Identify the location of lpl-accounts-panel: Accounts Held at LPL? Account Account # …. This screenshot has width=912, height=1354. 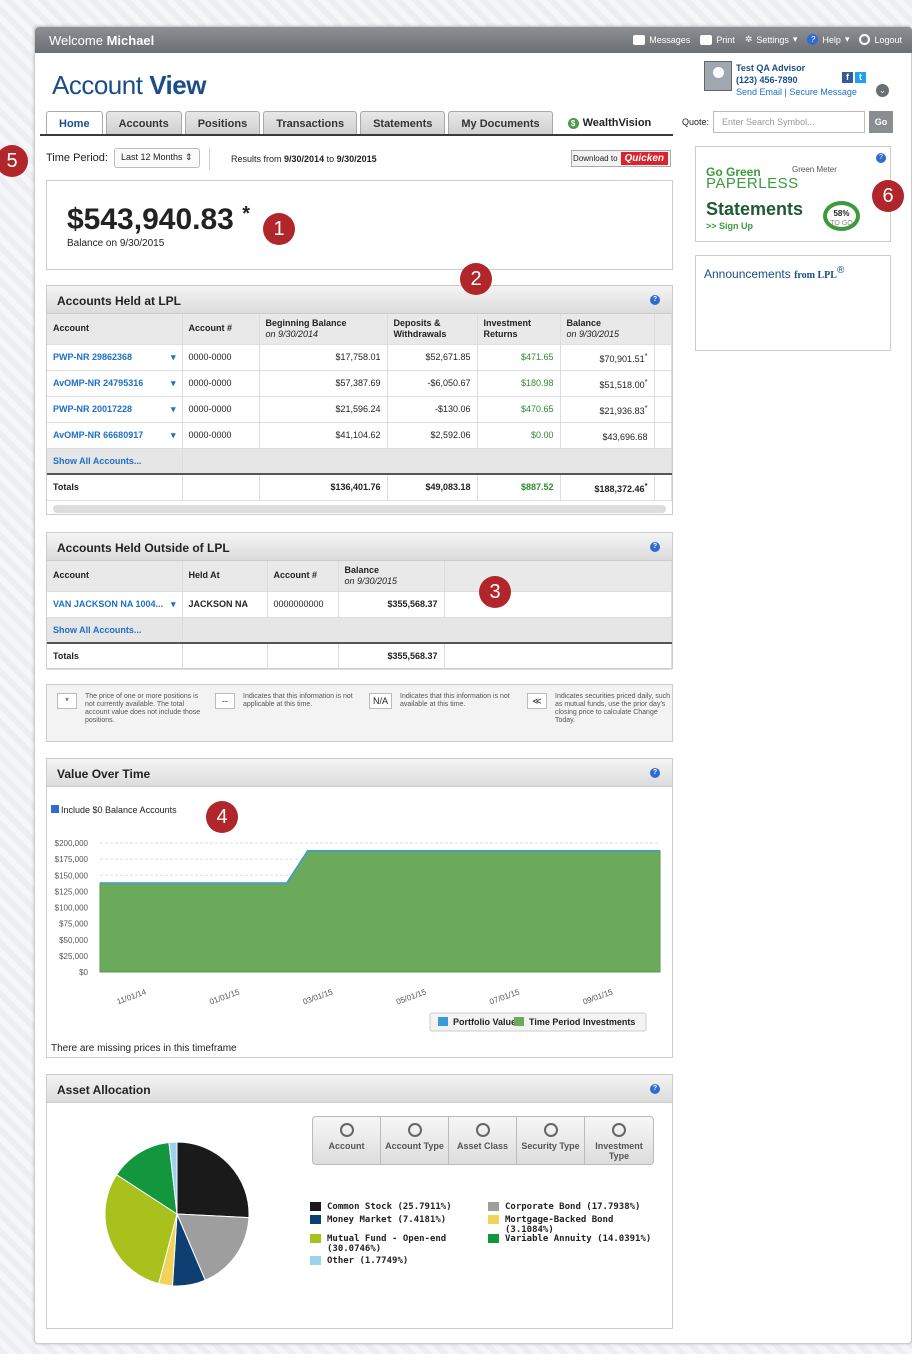
(359, 400).